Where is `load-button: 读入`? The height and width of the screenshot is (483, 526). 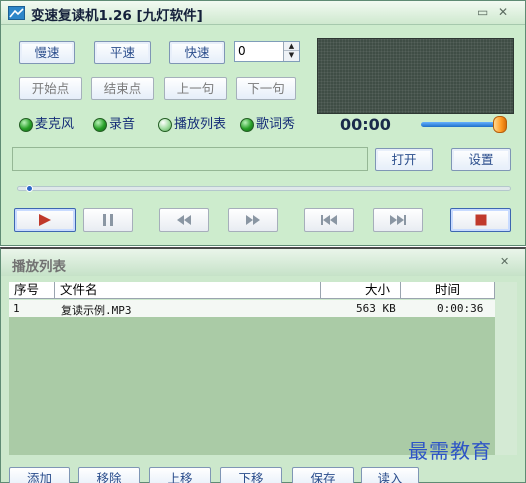 load-button: 读入 is located at coordinates (390, 475).